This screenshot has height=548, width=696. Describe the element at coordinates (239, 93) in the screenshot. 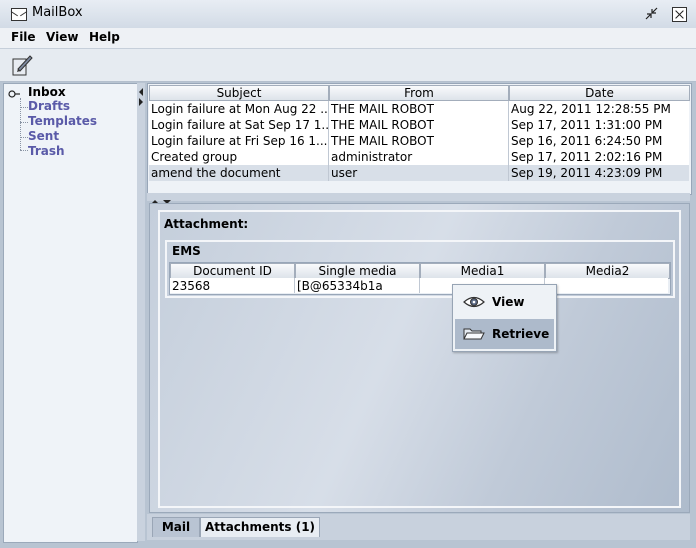

I see `column-header-subject: Subject` at that location.